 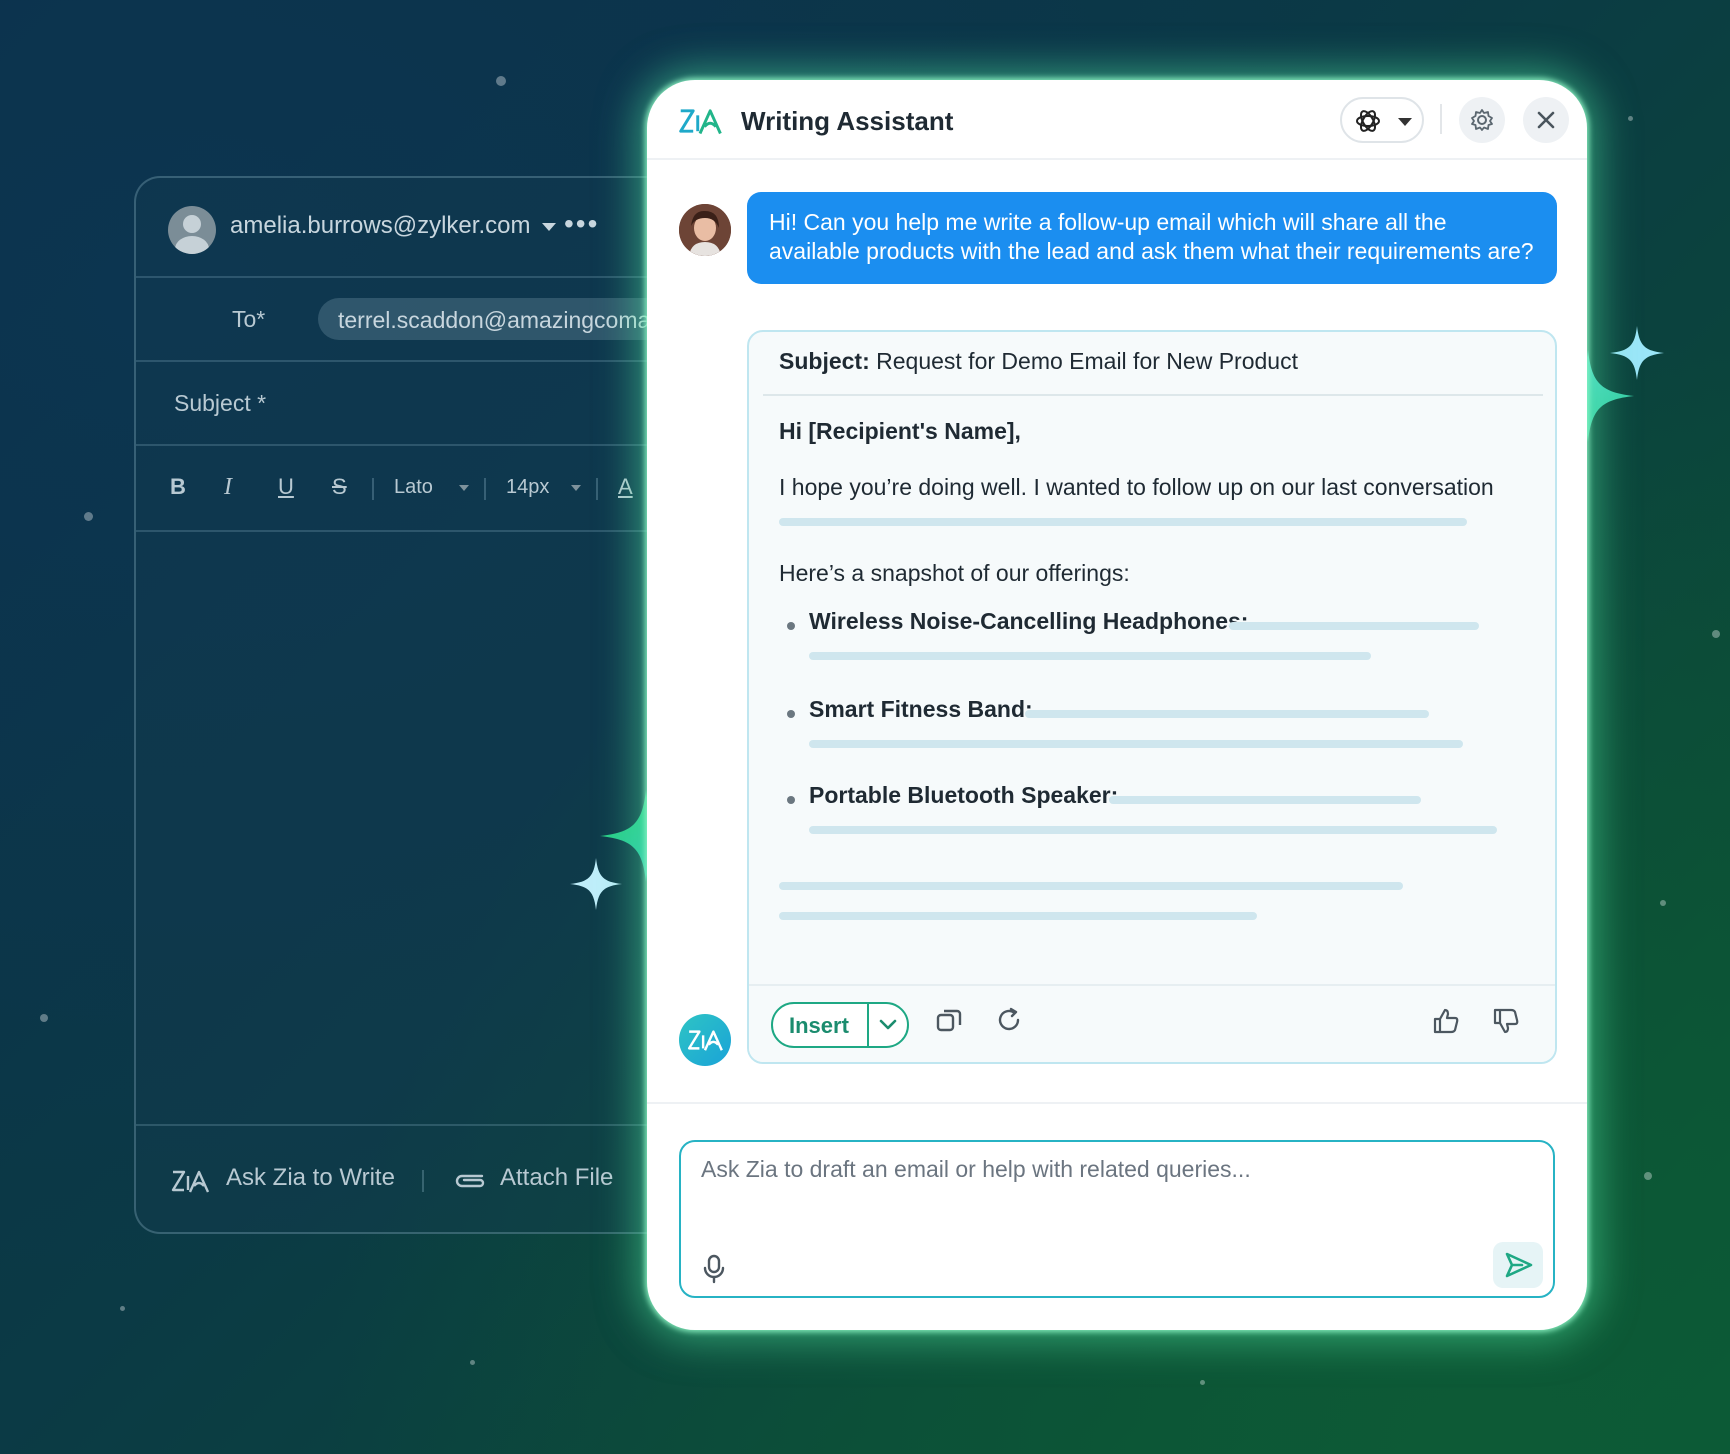 I want to click on font-size-select: 14px, so click(x=544, y=487).